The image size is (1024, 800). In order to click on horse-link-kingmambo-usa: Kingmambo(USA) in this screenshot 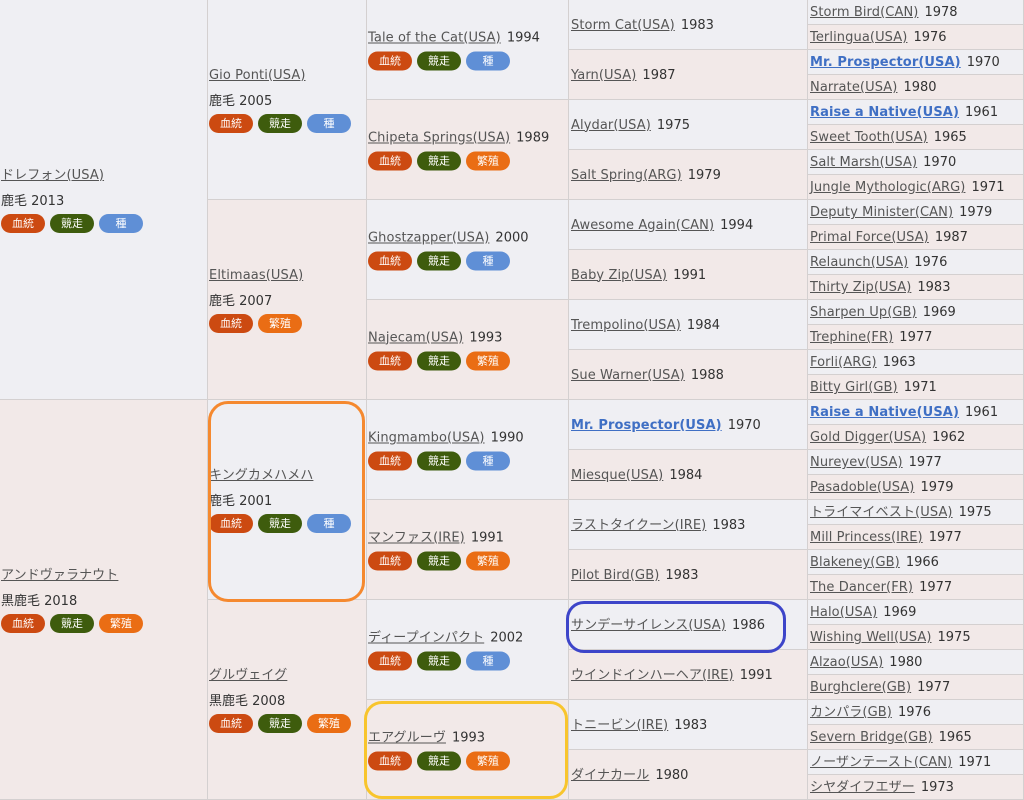, I will do `click(426, 437)`.